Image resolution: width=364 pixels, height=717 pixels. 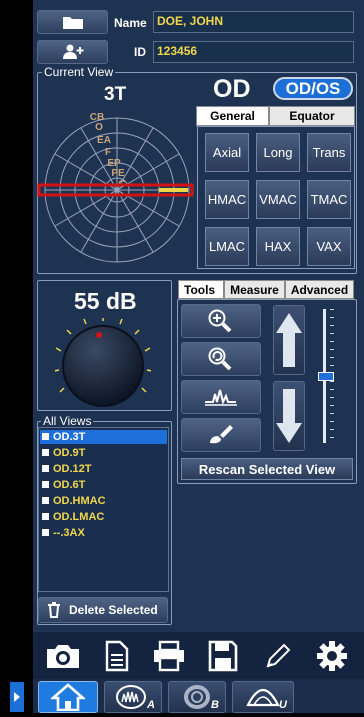 I want to click on trash-icon, so click(x=54, y=610).